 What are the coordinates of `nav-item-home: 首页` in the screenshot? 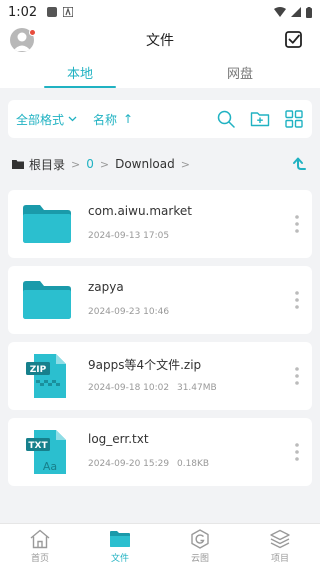 It's located at (40, 546).